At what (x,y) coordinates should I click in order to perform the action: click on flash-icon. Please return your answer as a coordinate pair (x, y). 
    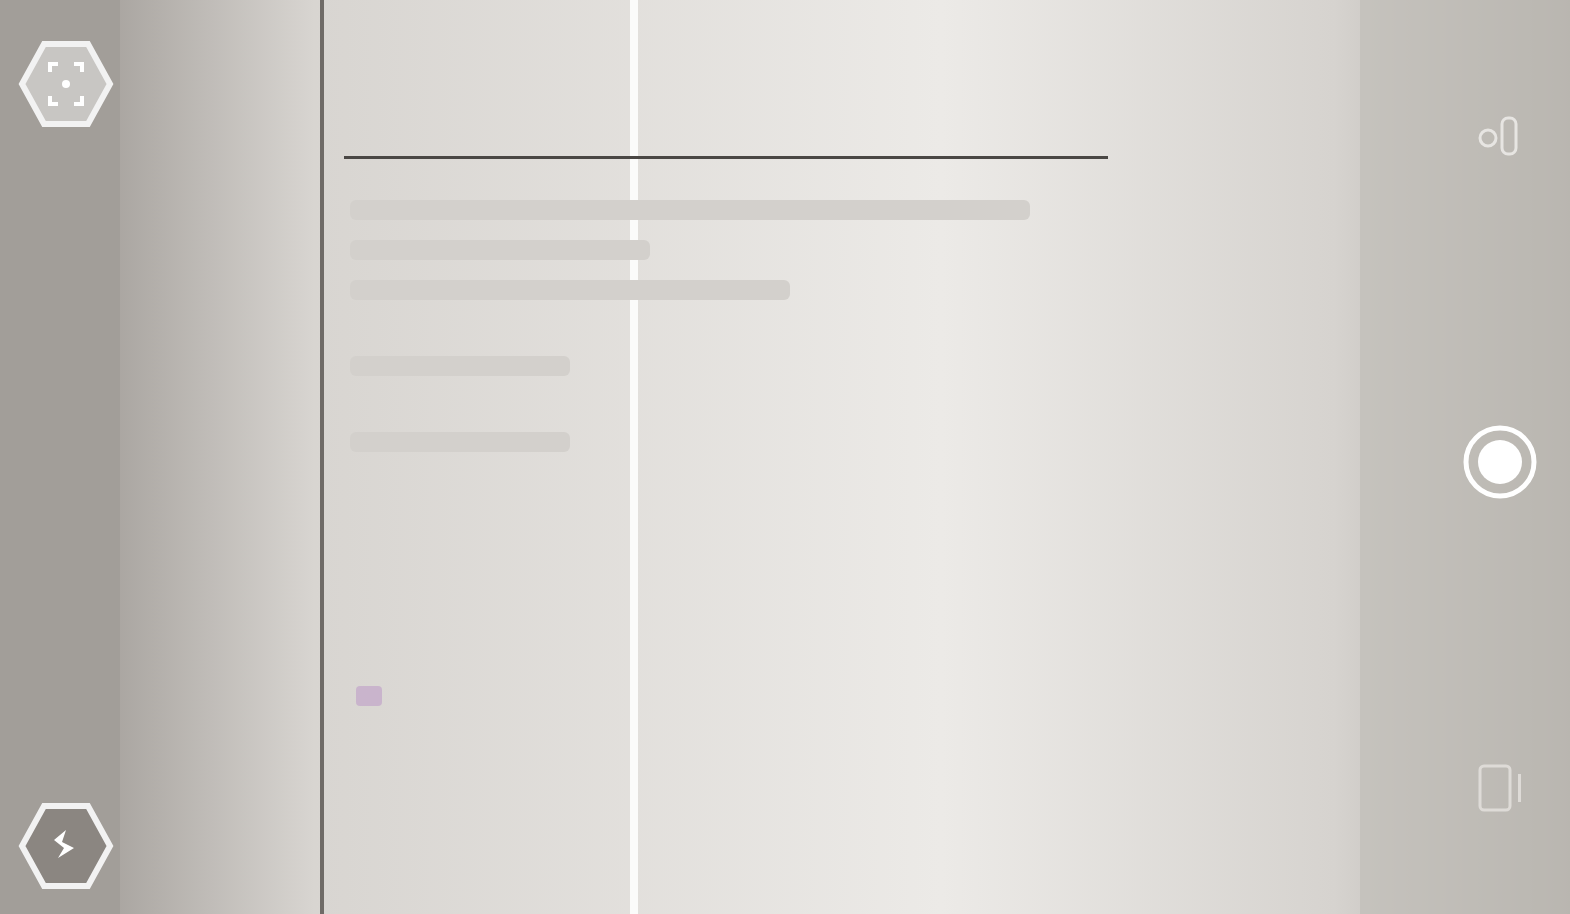
    Looking at the image, I should click on (65, 846).